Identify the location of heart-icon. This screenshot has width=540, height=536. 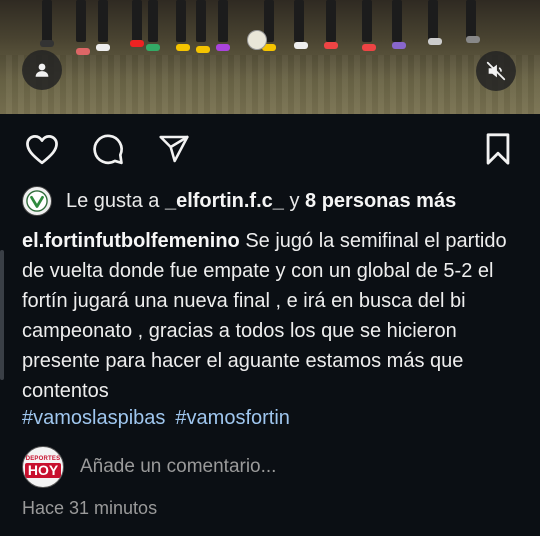
(42, 149).